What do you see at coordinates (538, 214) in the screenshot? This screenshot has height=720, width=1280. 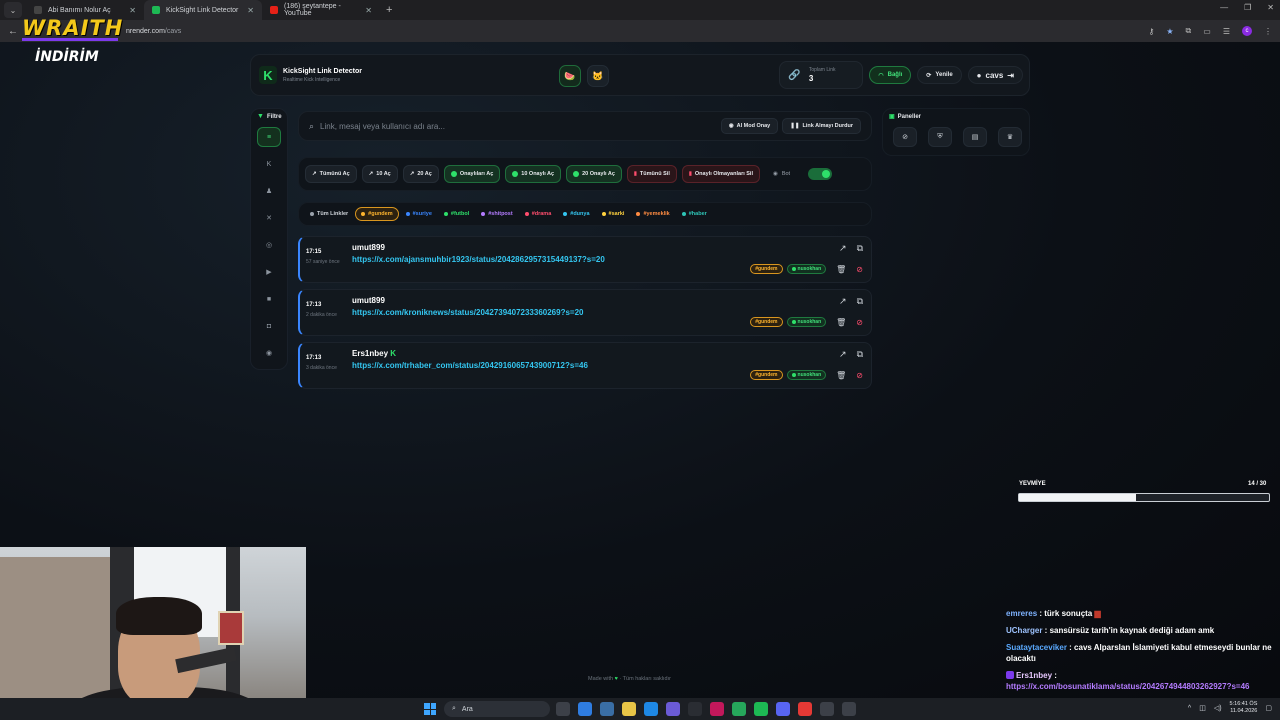 I see `tag-filter-5: #drama` at bounding box center [538, 214].